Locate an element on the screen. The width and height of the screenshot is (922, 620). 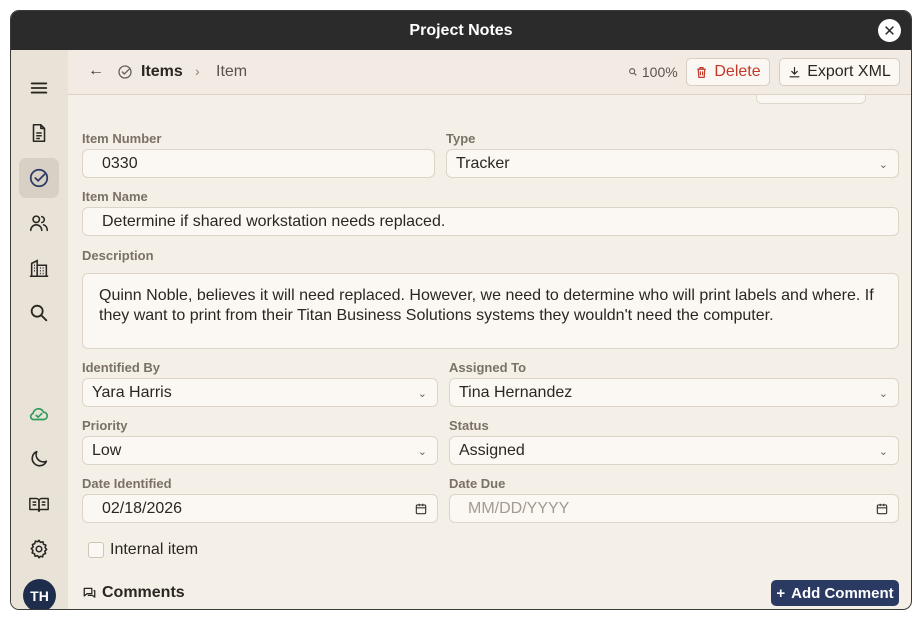
search-icon is located at coordinates (39, 313).